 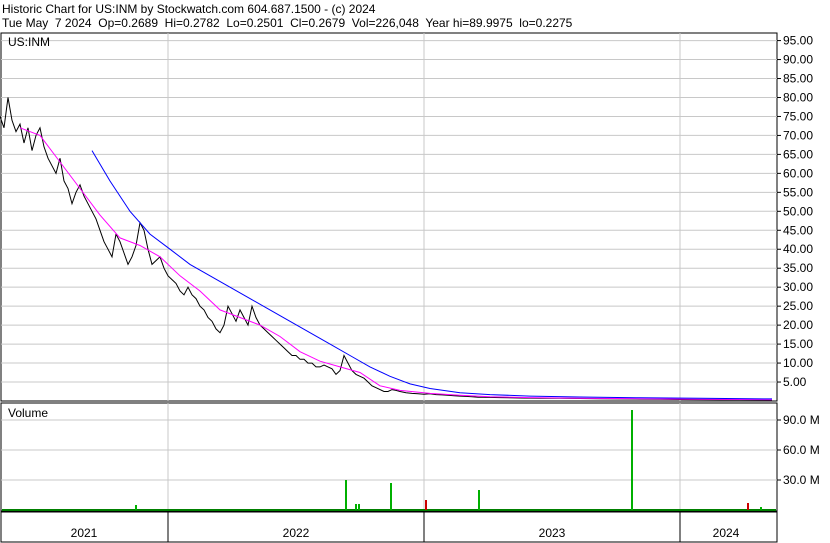 I want to click on price-tick-label: 5.00, so click(x=795, y=382).